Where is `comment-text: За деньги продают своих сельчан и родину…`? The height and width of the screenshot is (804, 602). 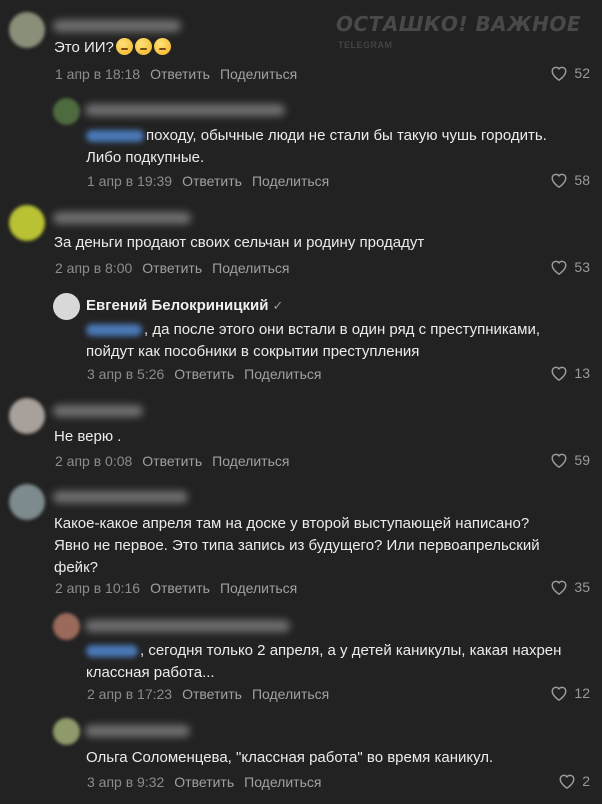
comment-text: За деньги продают своих сельчан и родину… is located at coordinates (239, 242).